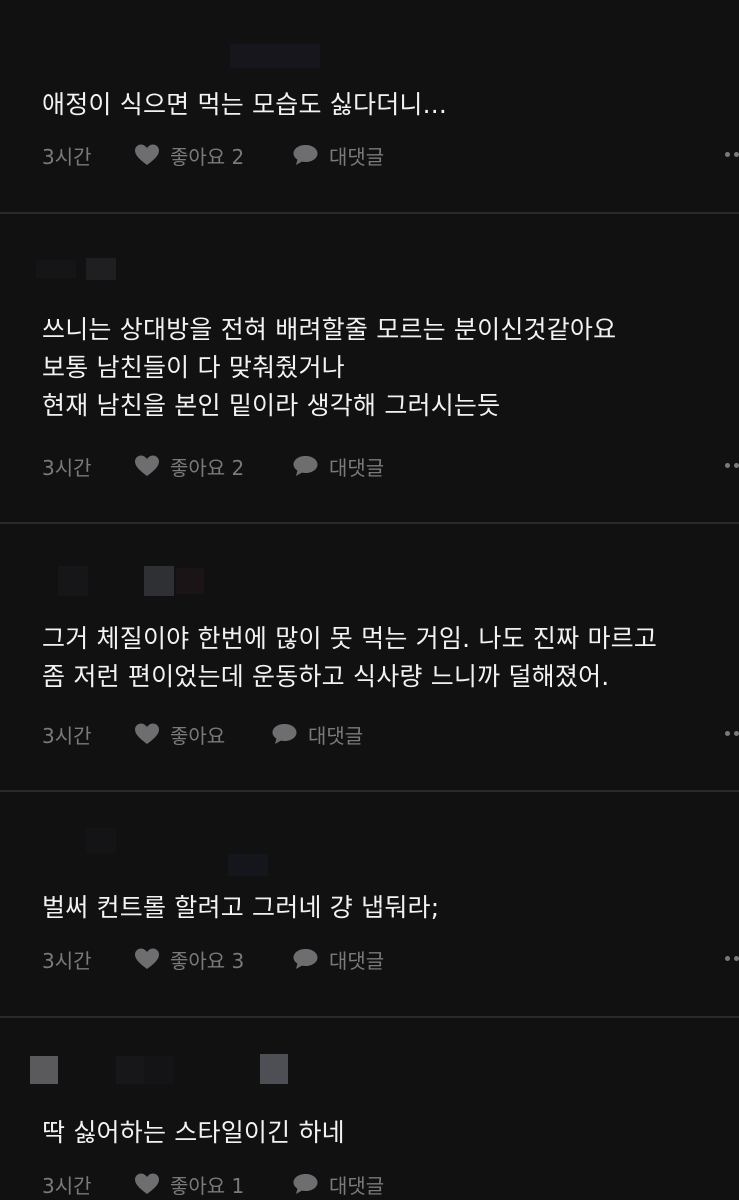 Image resolution: width=739 pixels, height=1200 pixels. What do you see at coordinates (198, 735) in the screenshot?
I see `like-label: 좋아요` at bounding box center [198, 735].